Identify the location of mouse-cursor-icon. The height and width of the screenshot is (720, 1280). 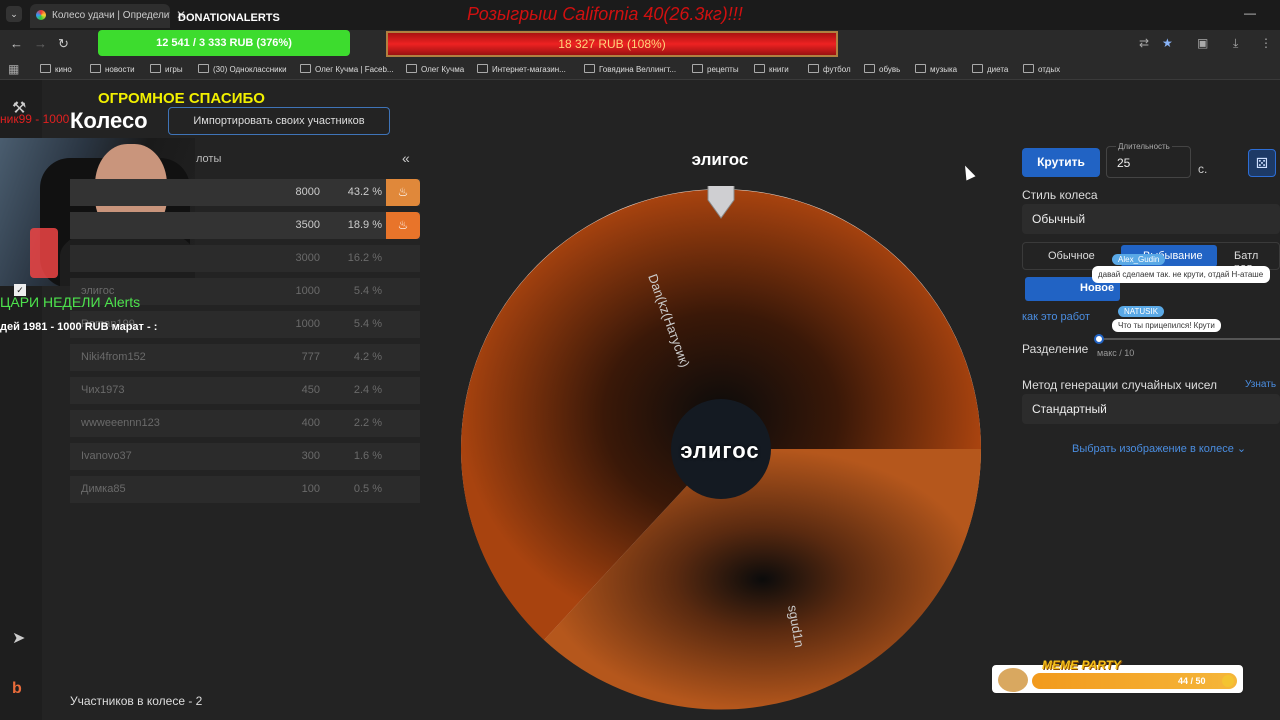
(968, 172).